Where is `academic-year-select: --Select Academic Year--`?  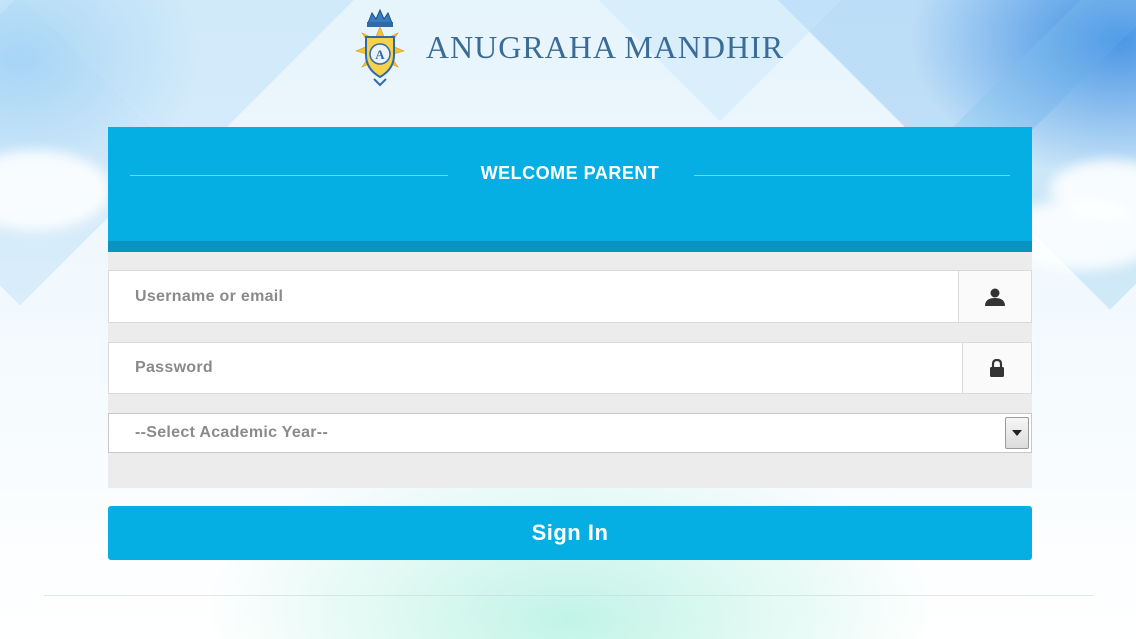 academic-year-select: --Select Academic Year-- is located at coordinates (570, 433).